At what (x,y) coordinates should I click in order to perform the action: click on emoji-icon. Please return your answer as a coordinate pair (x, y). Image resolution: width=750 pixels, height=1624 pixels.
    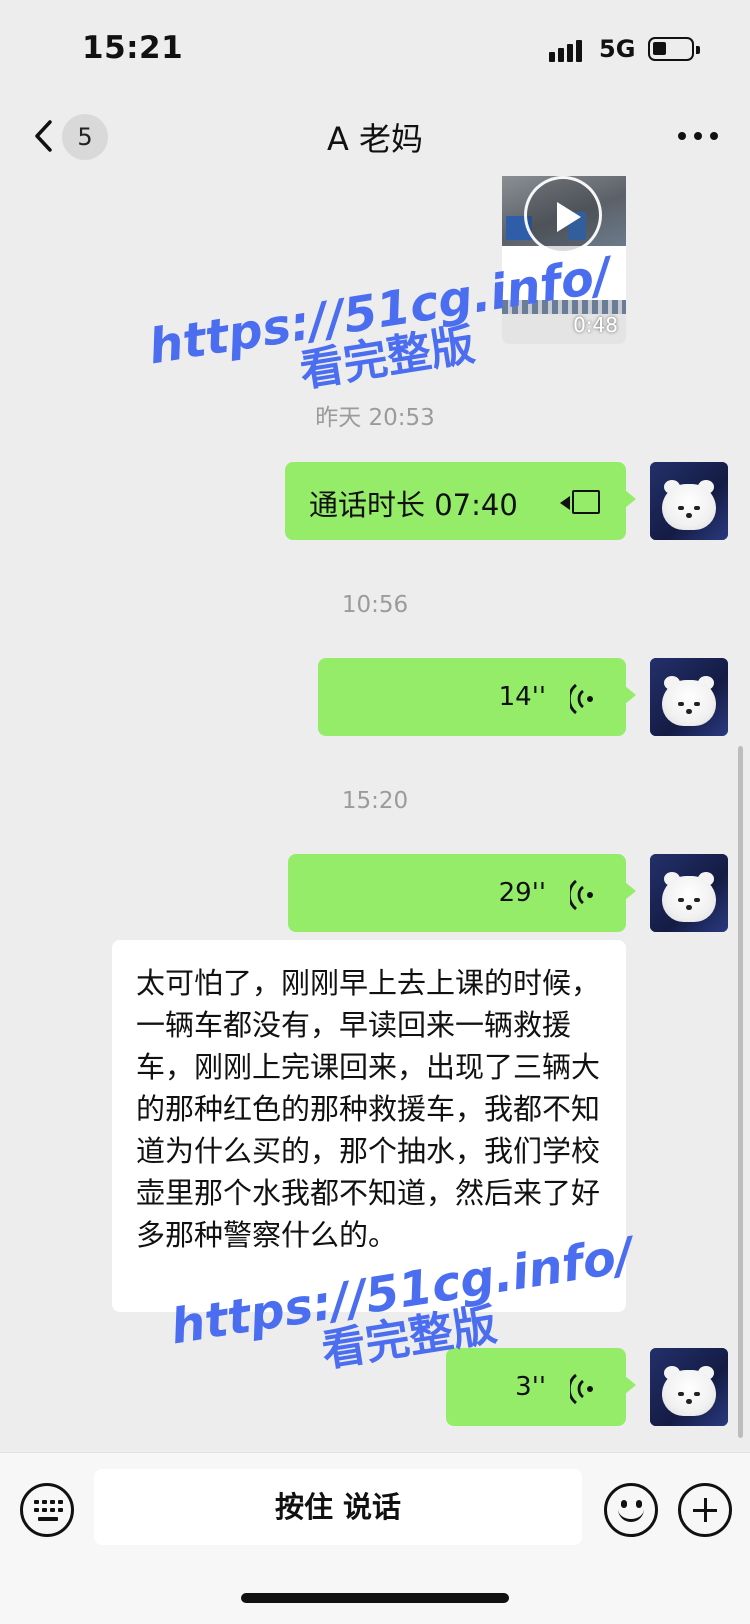
    Looking at the image, I should click on (631, 1510).